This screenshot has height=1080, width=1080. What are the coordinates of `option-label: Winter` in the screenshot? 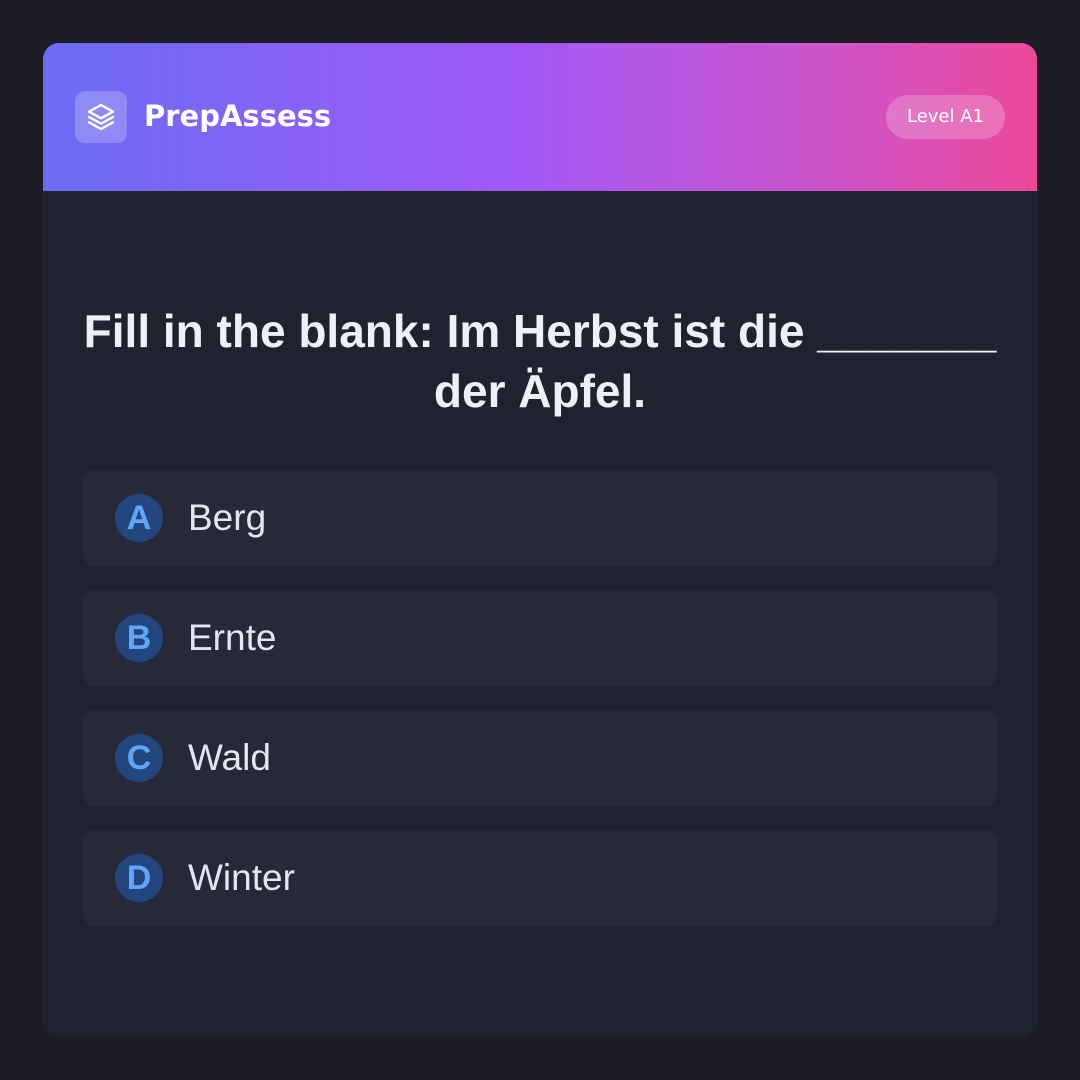 It's located at (241, 877).